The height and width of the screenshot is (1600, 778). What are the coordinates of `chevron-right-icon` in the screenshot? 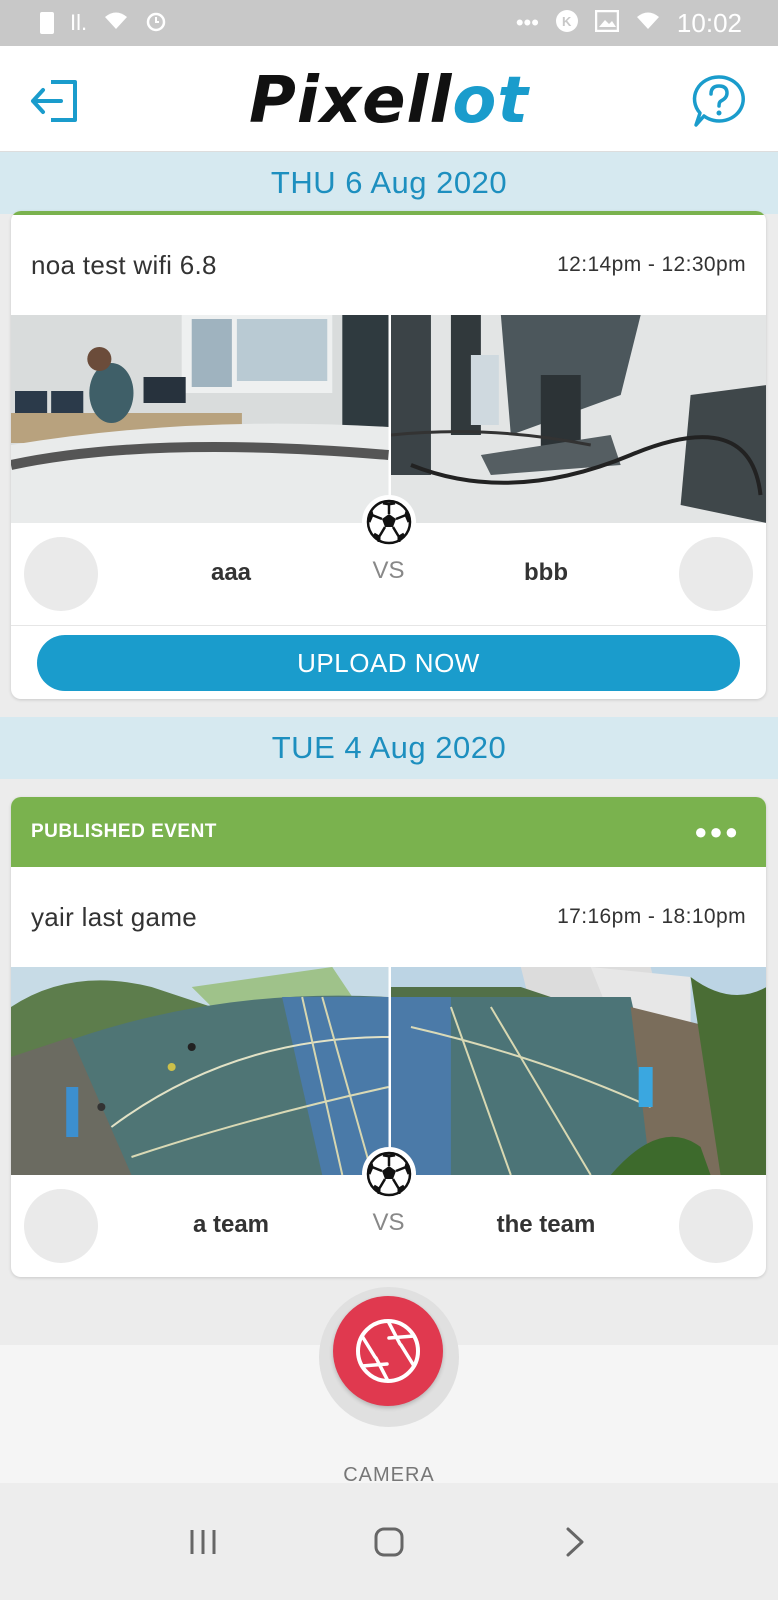 It's located at (575, 1541).